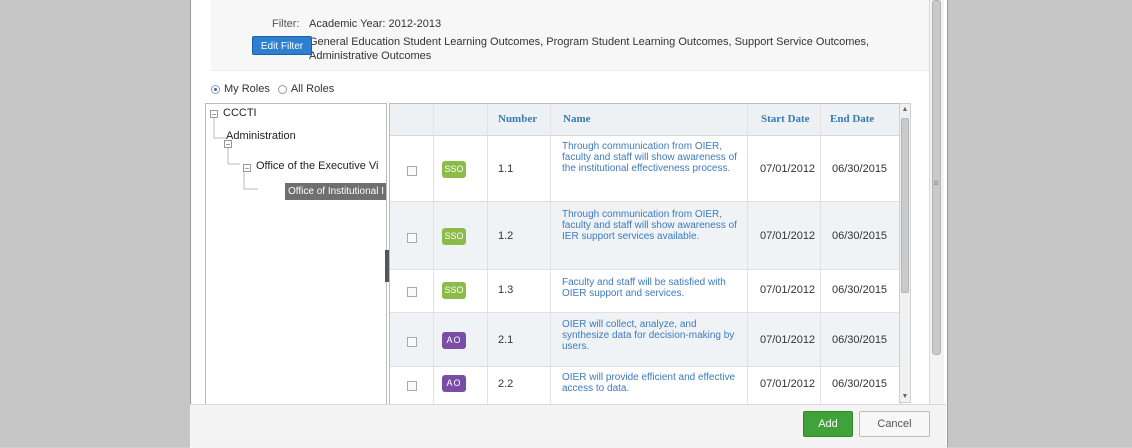 This screenshot has height=448, width=1132. I want to click on scroll-down-icon: ▼, so click(905, 396).